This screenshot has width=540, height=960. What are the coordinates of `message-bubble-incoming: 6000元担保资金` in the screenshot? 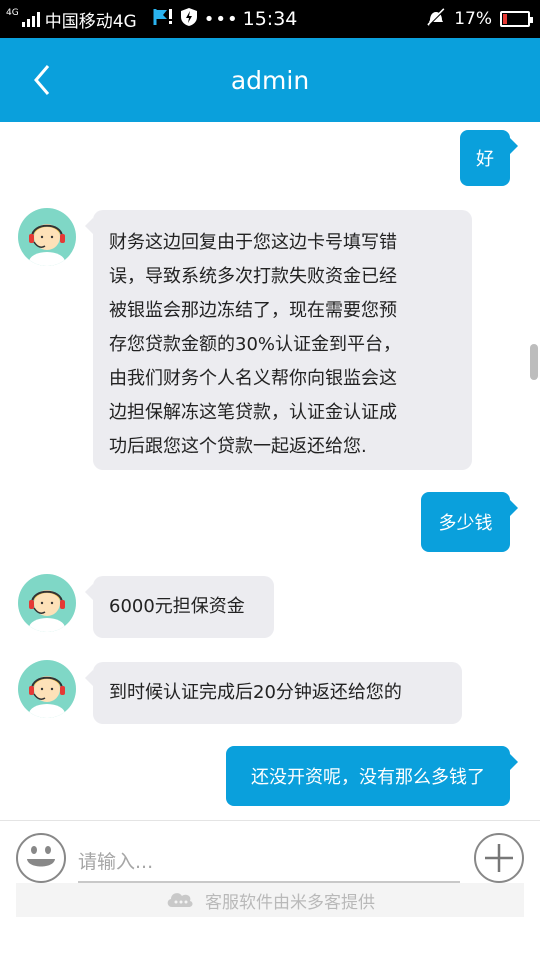 It's located at (179, 607).